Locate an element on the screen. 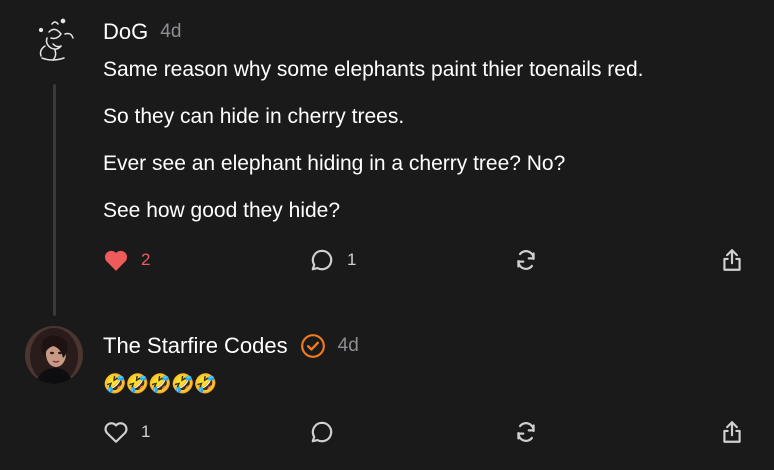 The image size is (774, 470). like-button: 2 is located at coordinates (126, 260).